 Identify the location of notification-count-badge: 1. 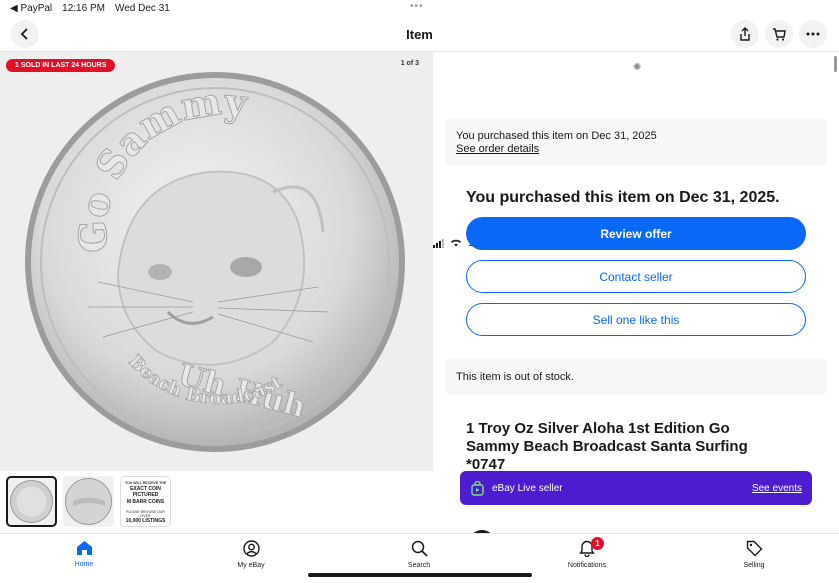
(597, 543).